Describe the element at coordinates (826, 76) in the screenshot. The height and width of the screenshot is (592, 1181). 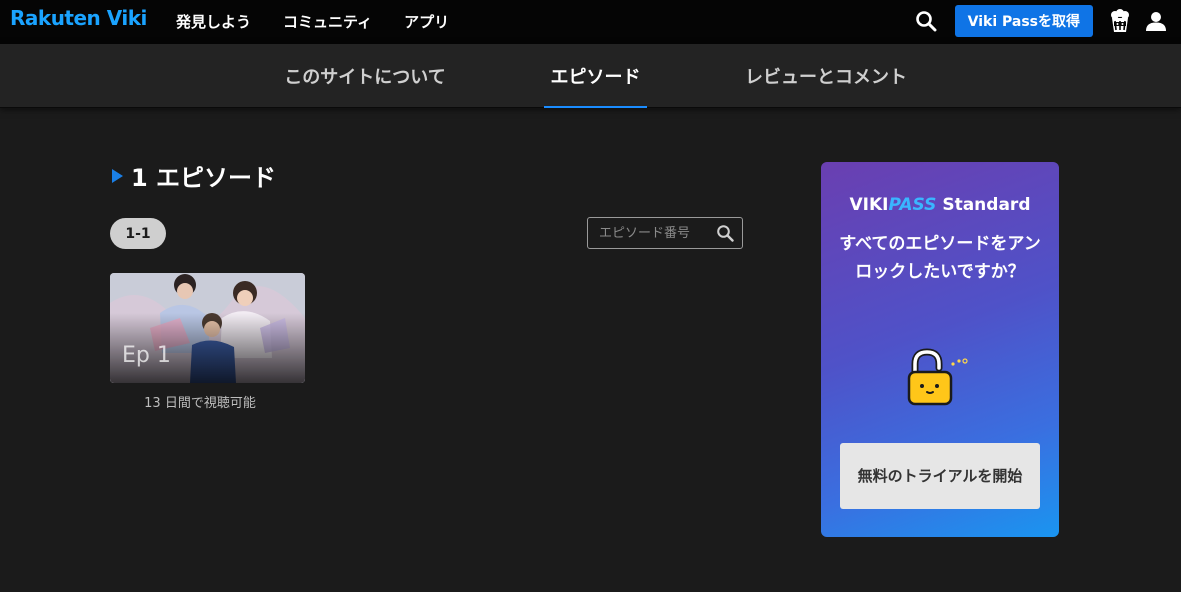
I see `tab-reviews-comments: レビューとコメント` at that location.